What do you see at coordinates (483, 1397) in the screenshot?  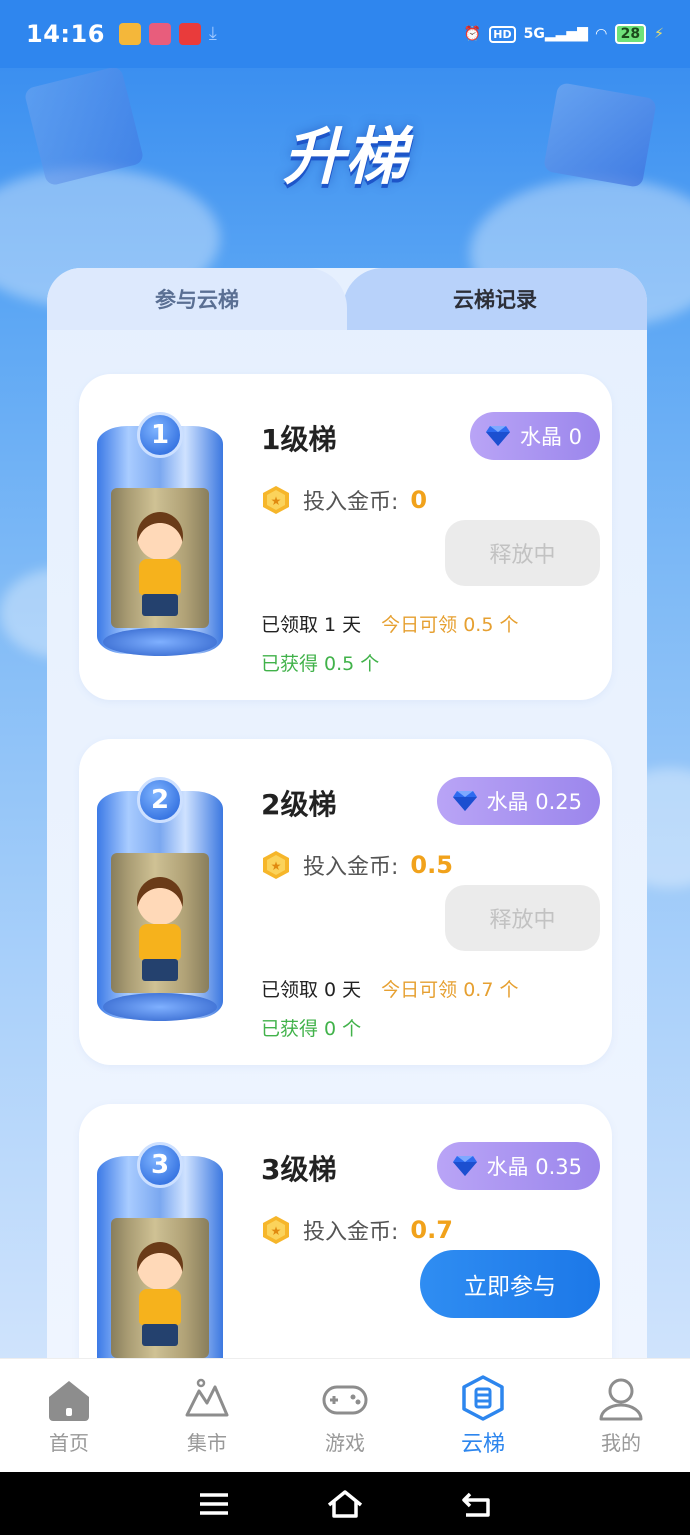 I see `ladder-icon` at bounding box center [483, 1397].